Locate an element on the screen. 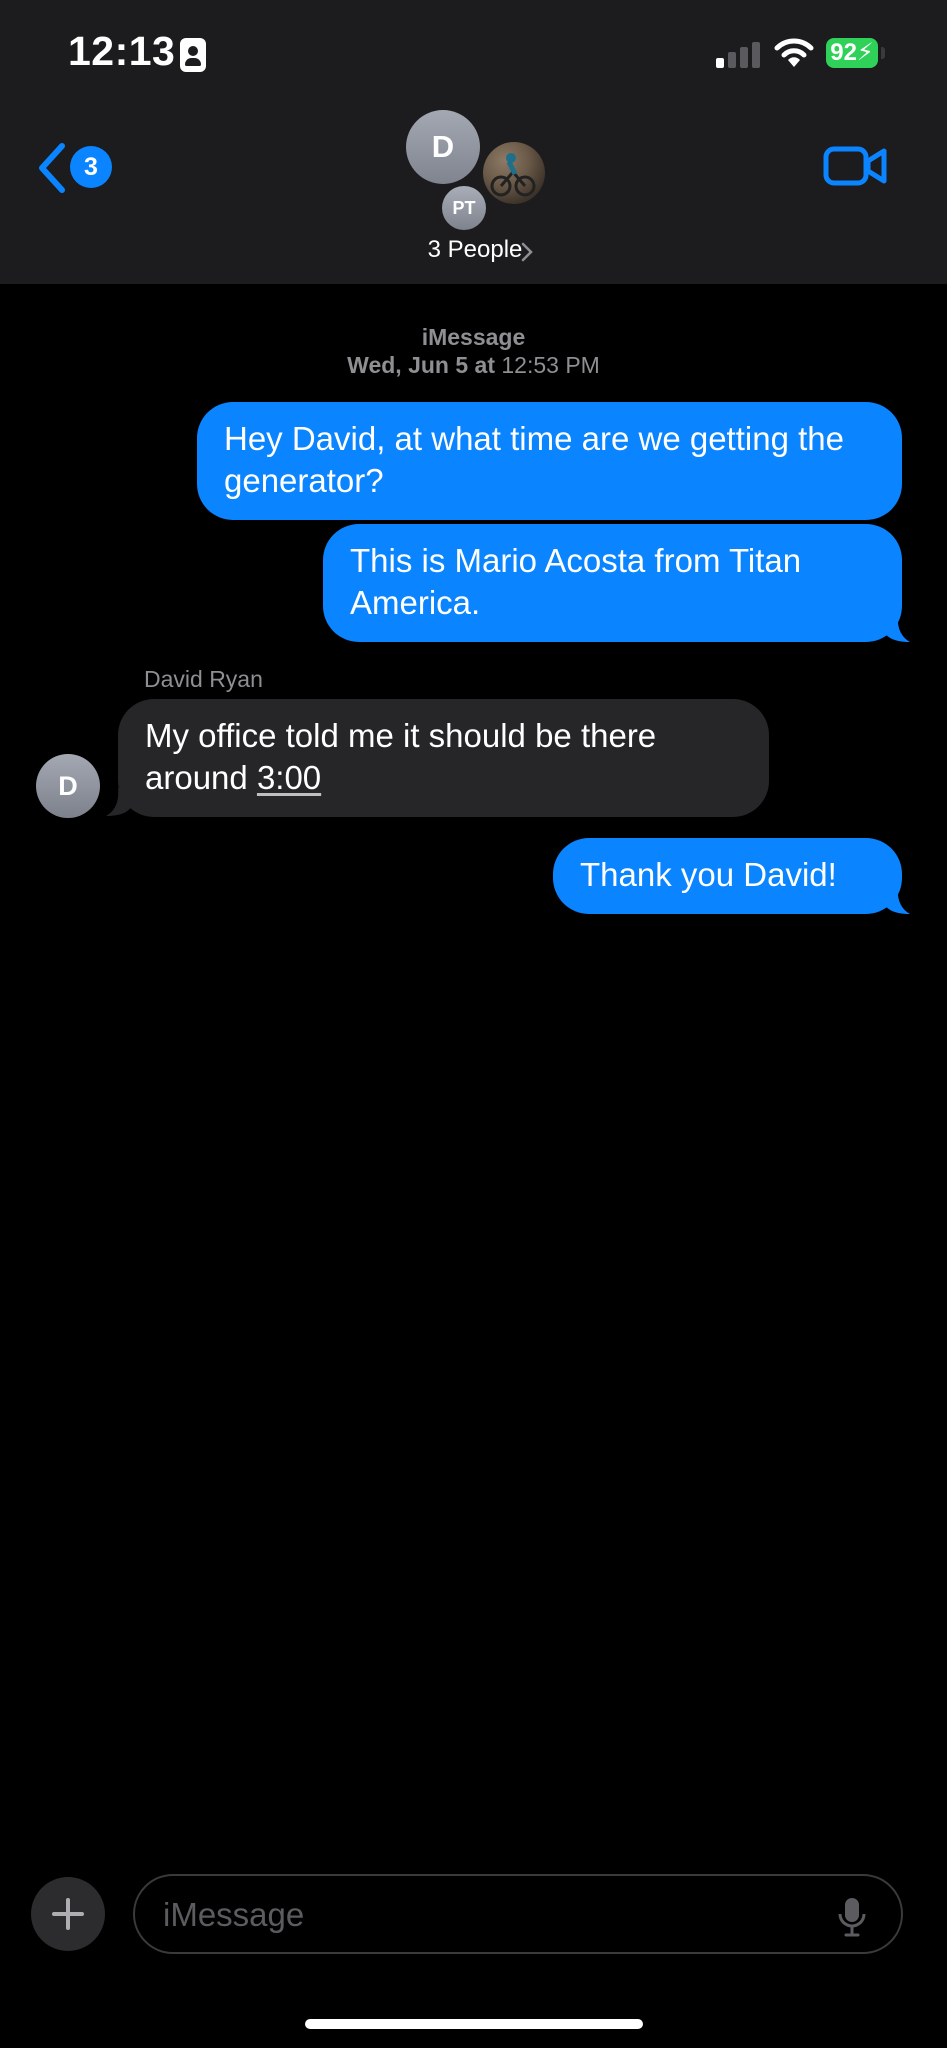 This screenshot has height=2048, width=947. conversation-timestamp: Wed, Jun 5 at 12:53 PM is located at coordinates (473, 365).